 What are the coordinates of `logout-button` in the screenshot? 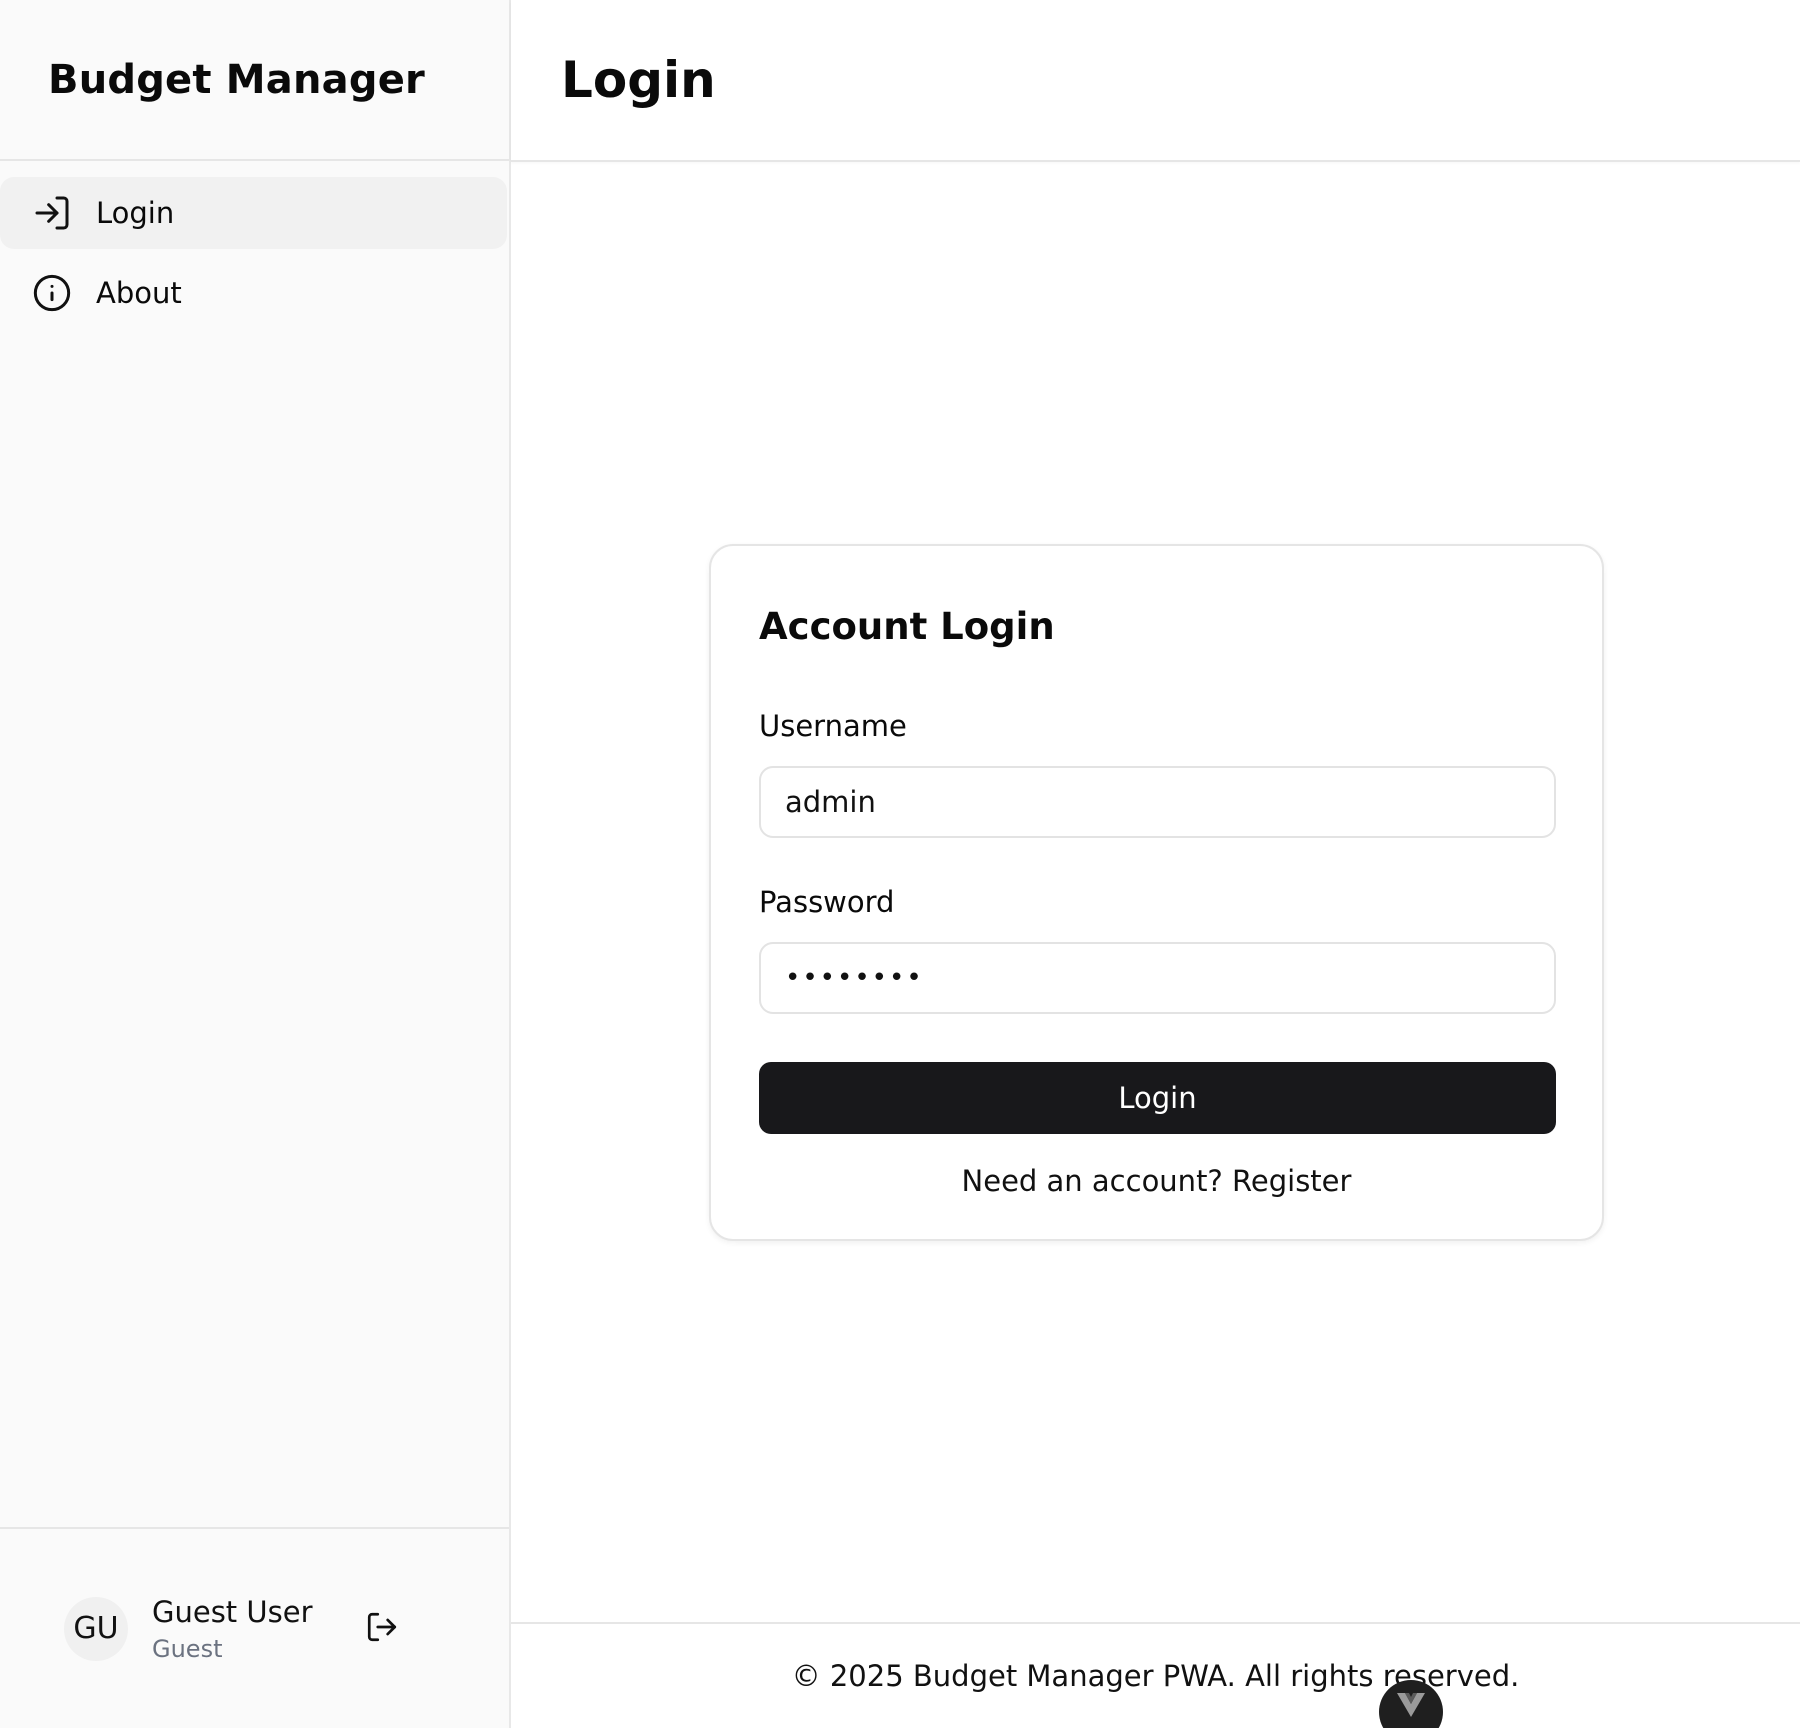 It's located at (382, 1629).